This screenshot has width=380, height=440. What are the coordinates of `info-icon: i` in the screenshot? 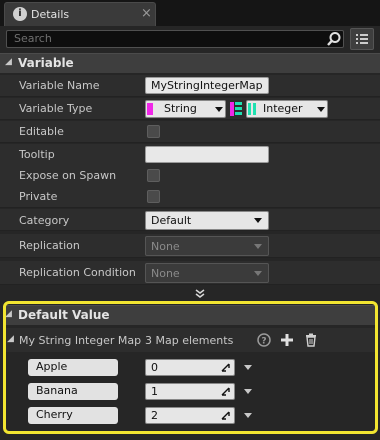 It's located at (20, 14).